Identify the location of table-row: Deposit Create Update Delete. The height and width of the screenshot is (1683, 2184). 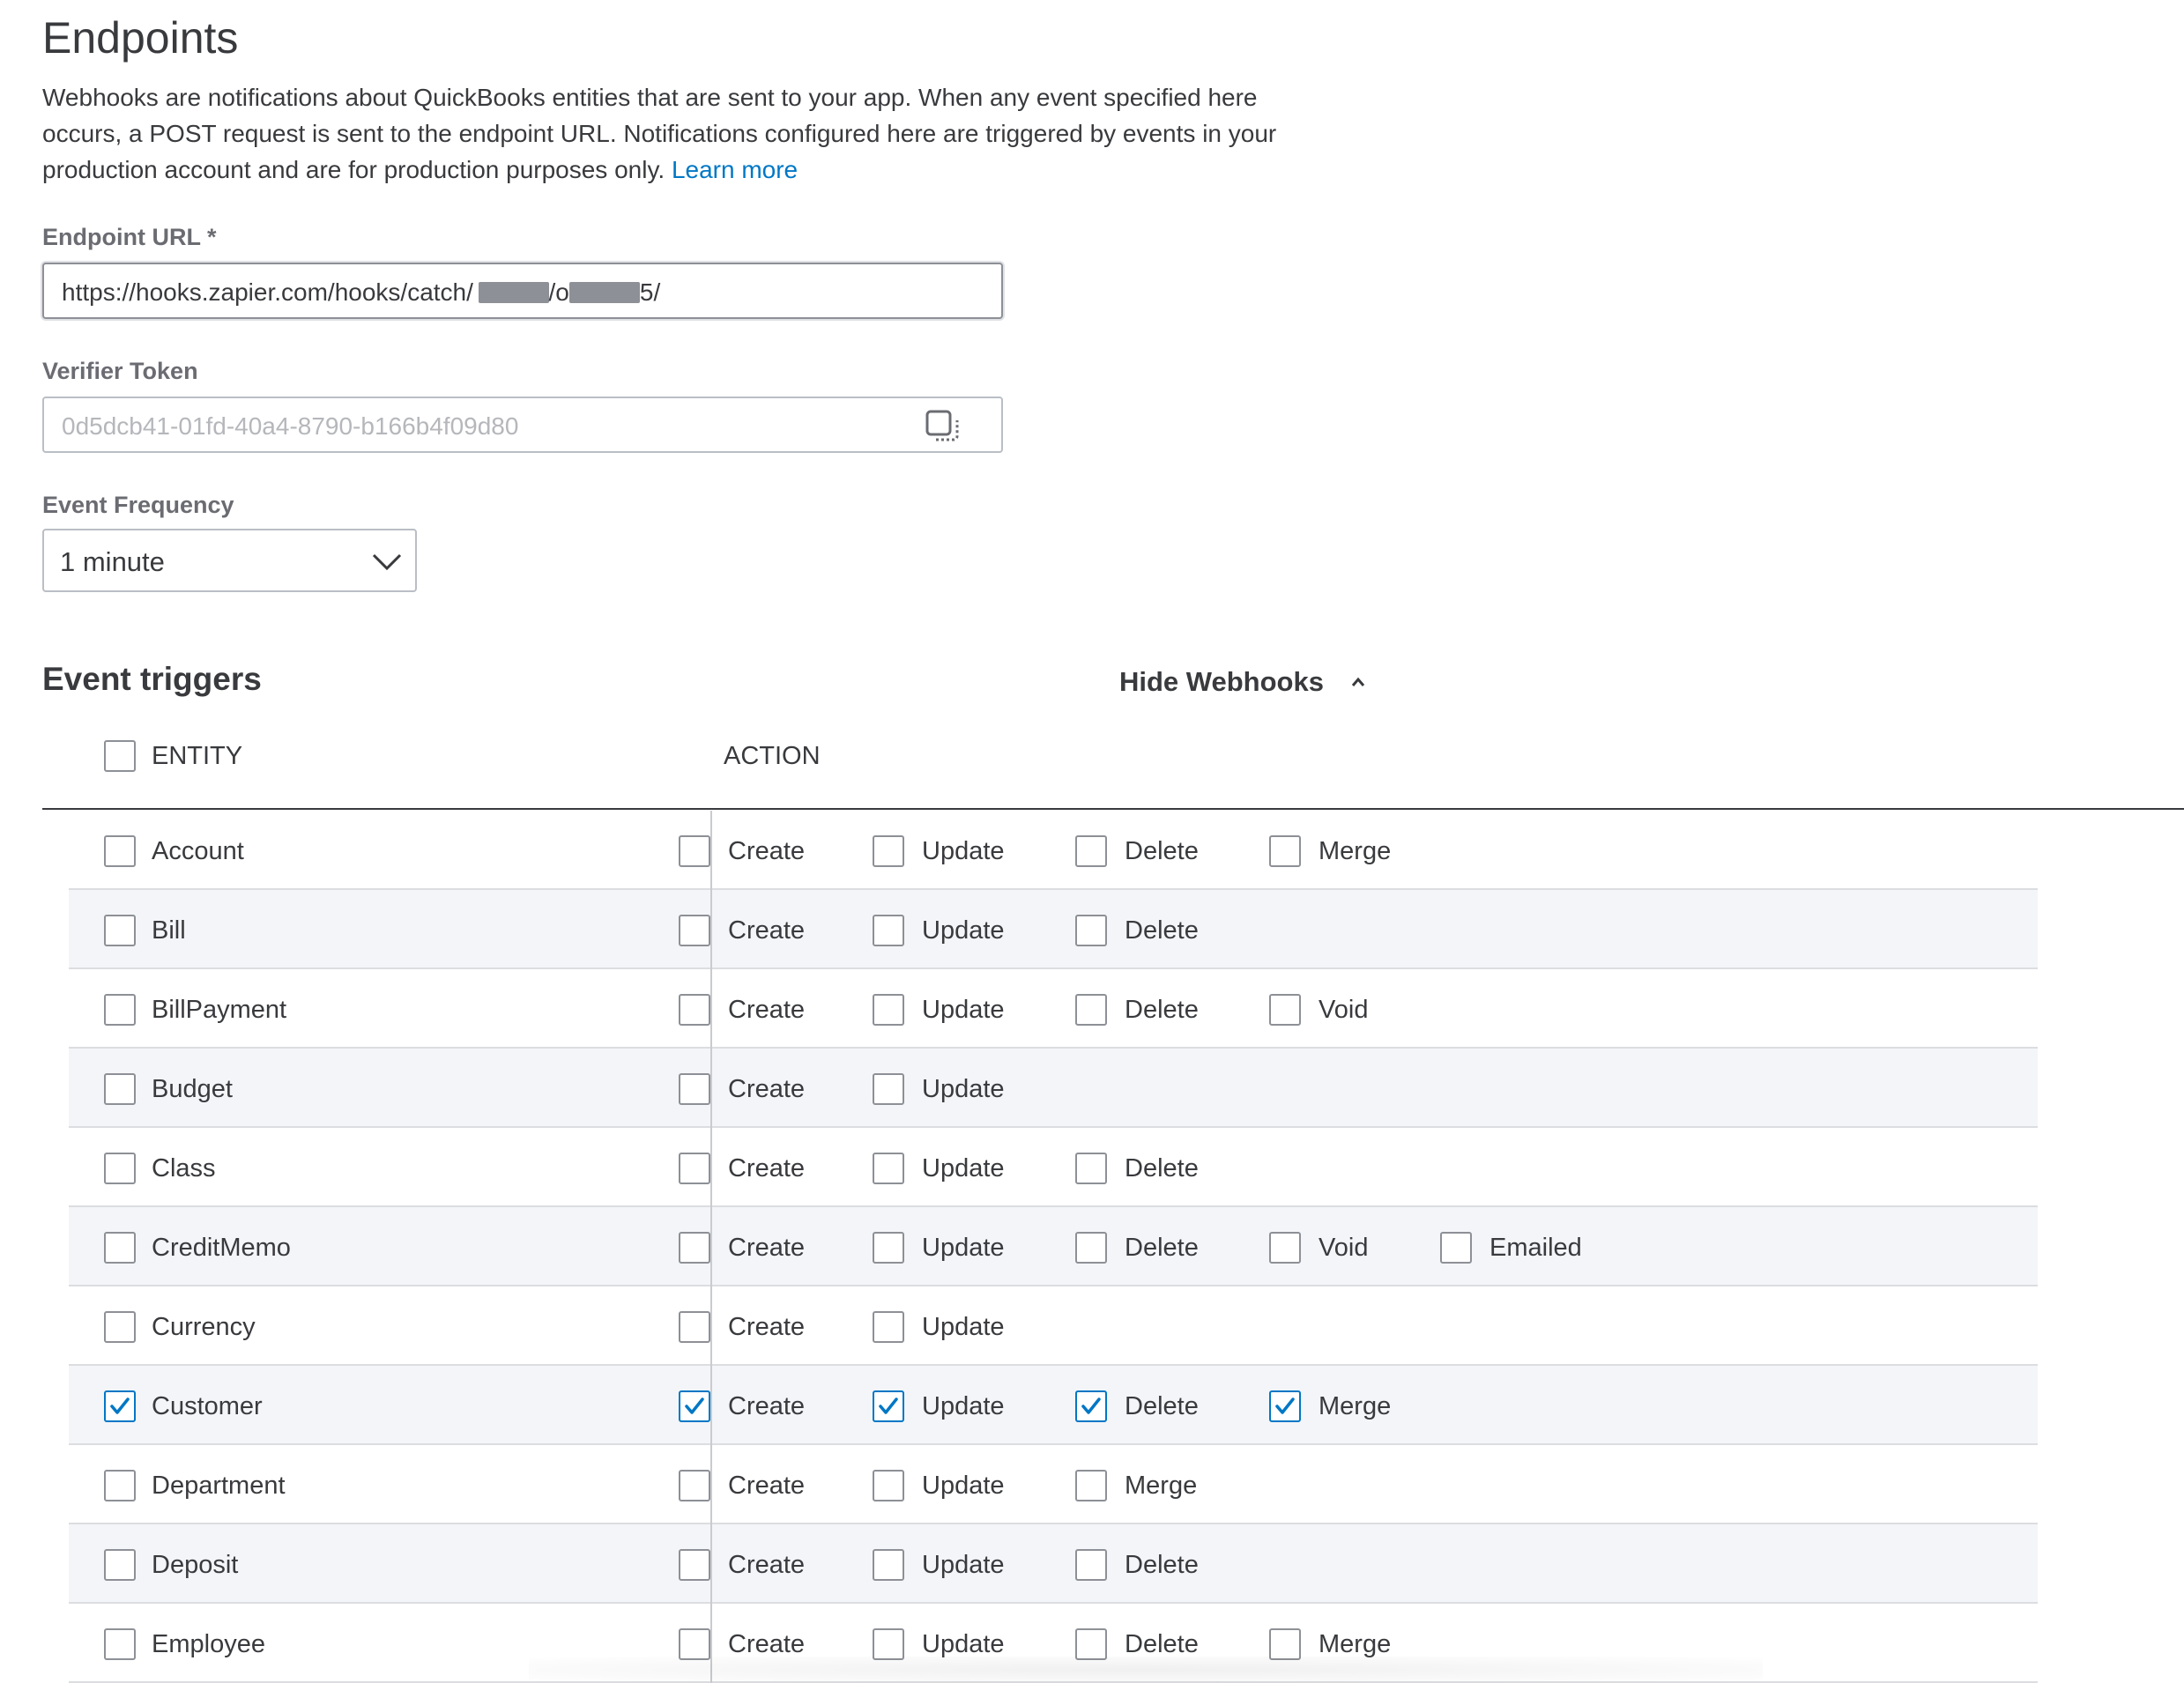
(1053, 1564).